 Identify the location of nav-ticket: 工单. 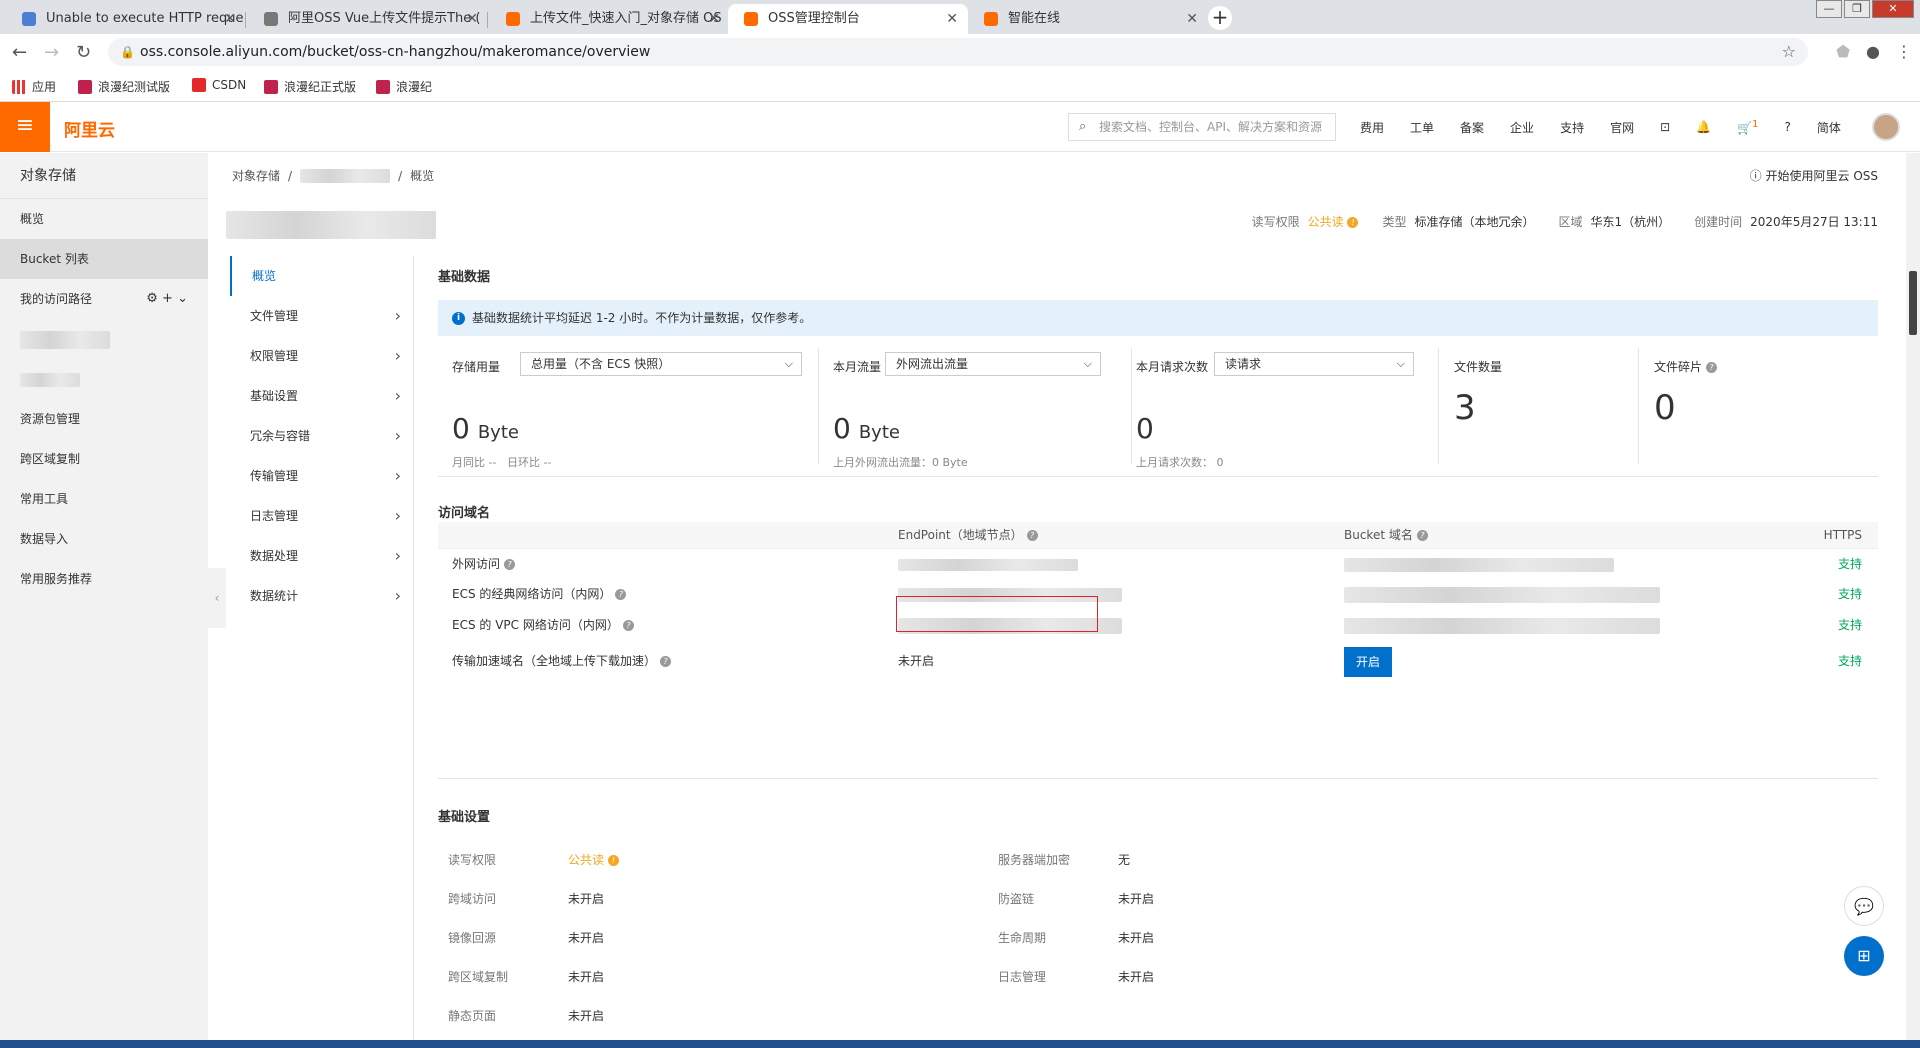
(1422, 127).